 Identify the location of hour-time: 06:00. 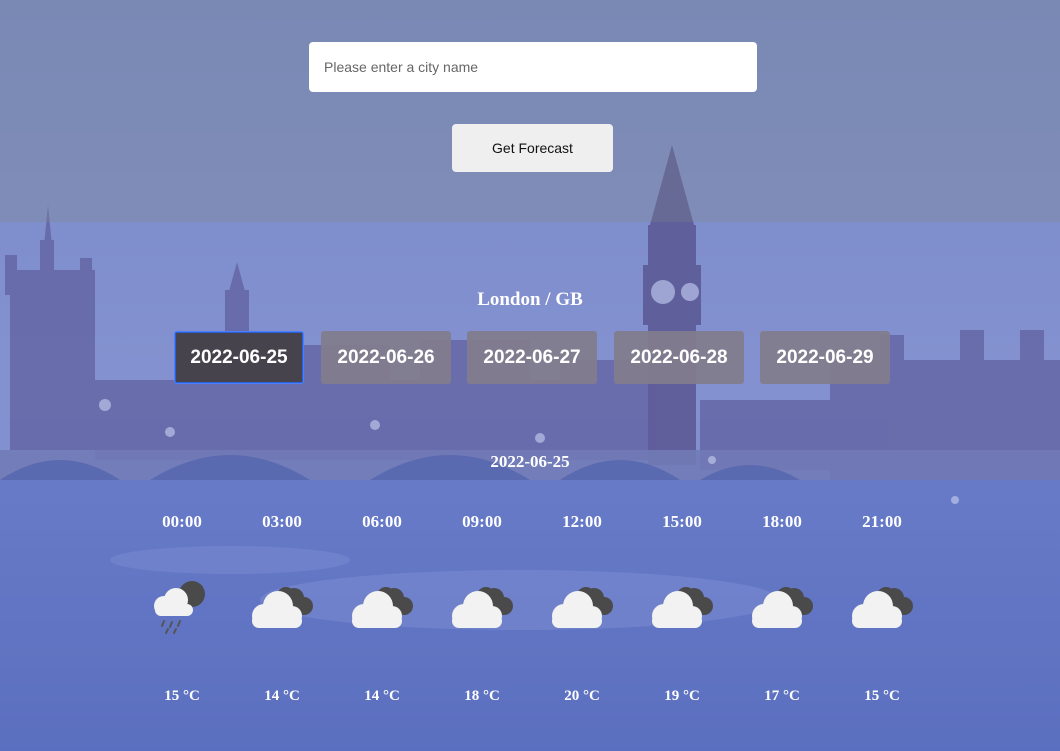
(382, 521).